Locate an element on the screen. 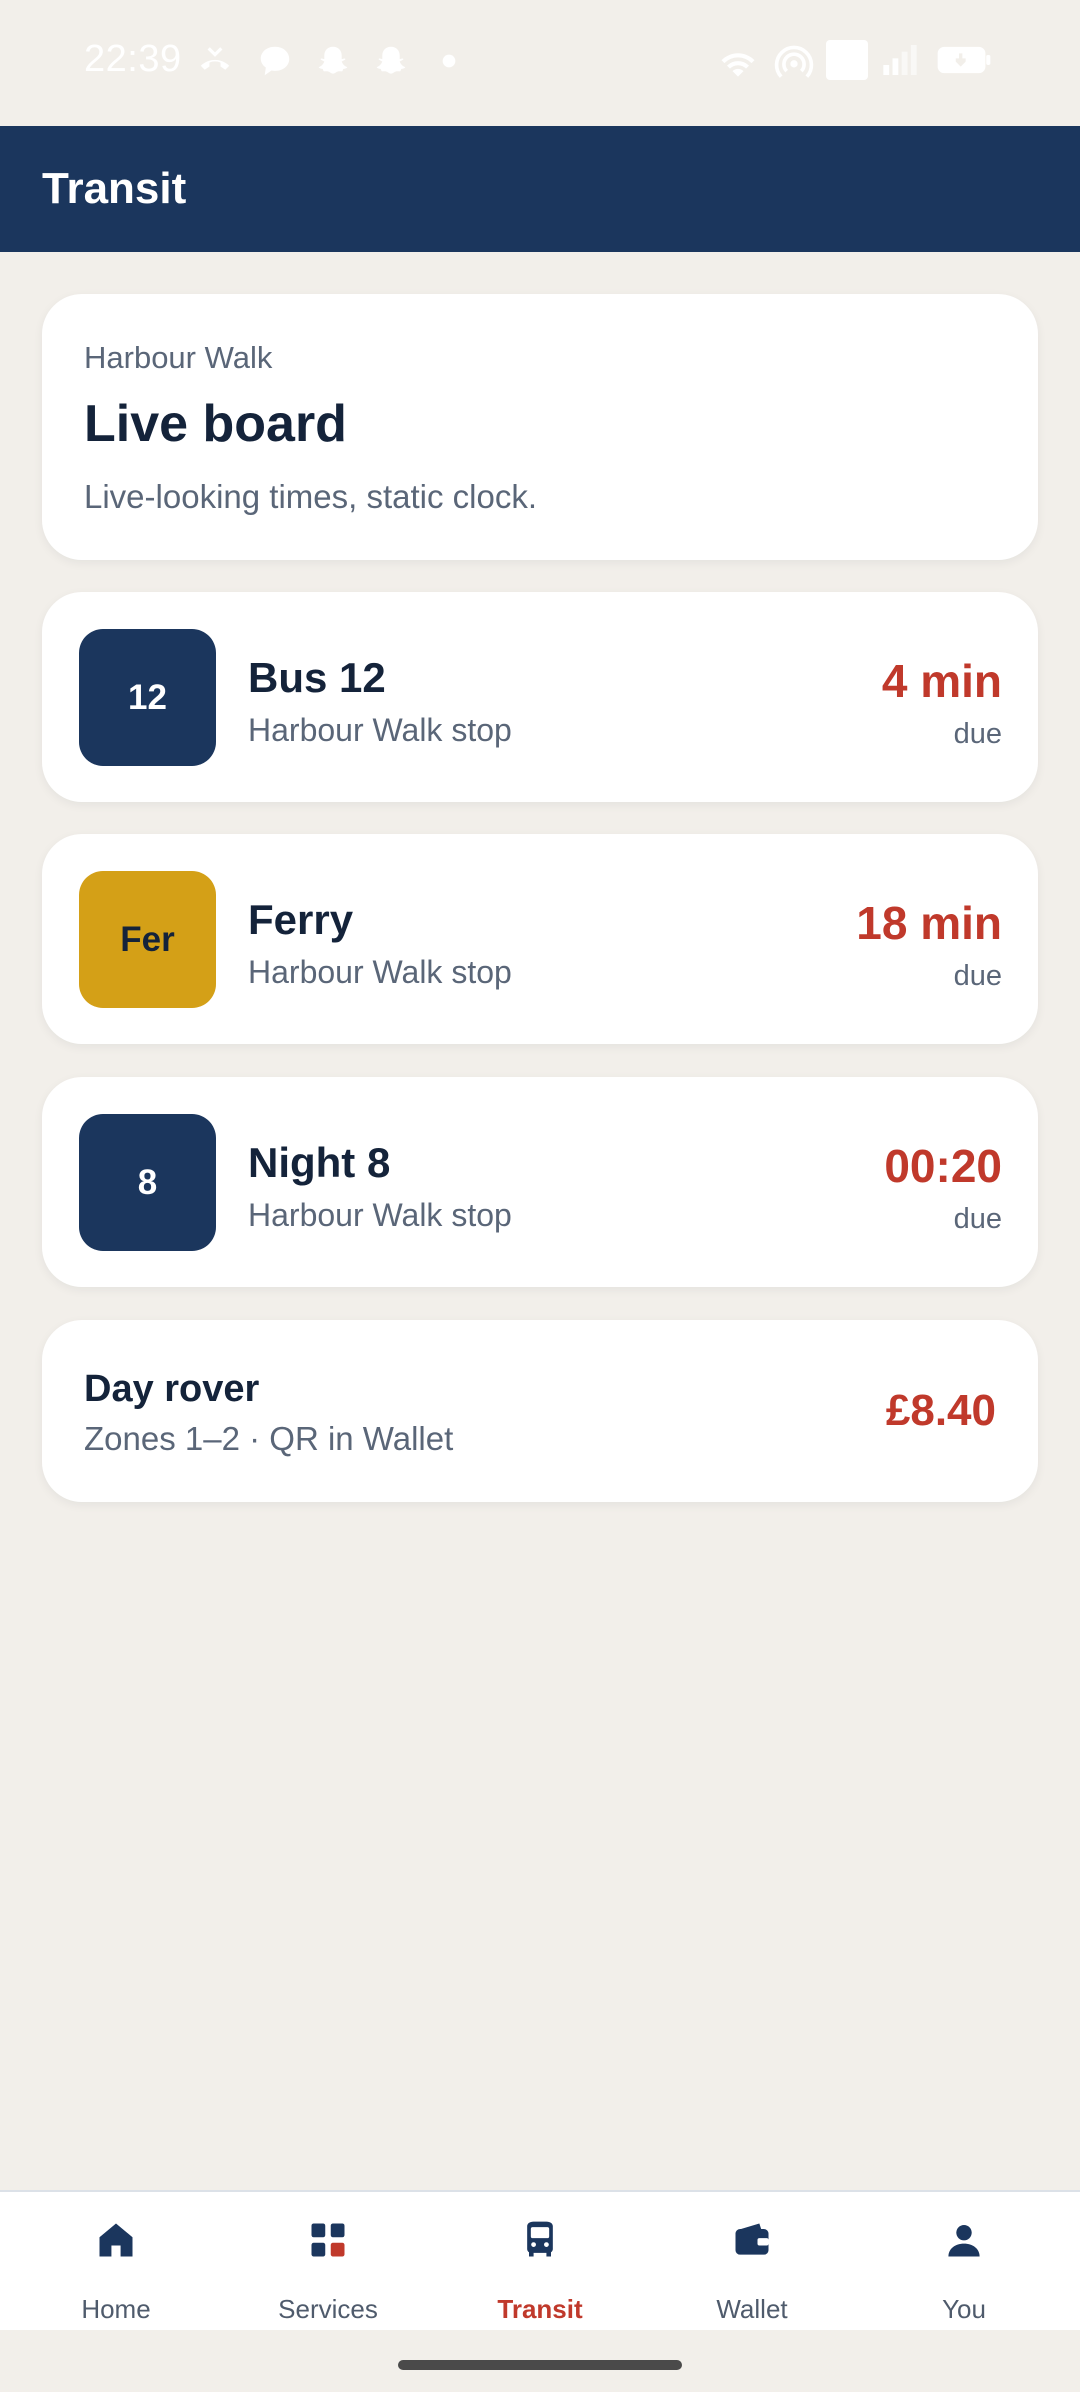  bottom-navigation: Home Services Transit Wallet You is located at coordinates (540, 2261).